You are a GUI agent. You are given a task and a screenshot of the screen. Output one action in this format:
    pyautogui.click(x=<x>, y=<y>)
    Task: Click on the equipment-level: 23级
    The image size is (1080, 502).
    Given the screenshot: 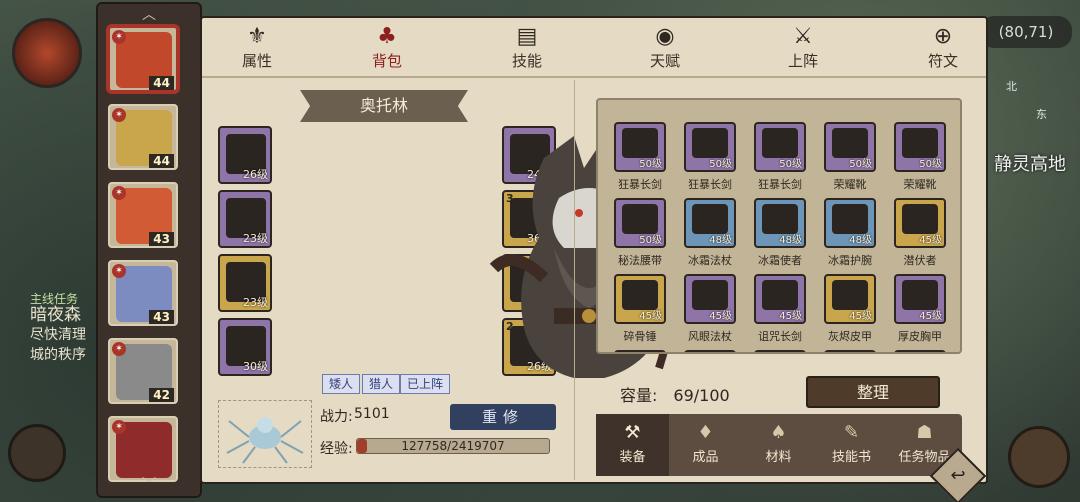 What is the action you would take?
    pyautogui.click(x=255, y=302)
    